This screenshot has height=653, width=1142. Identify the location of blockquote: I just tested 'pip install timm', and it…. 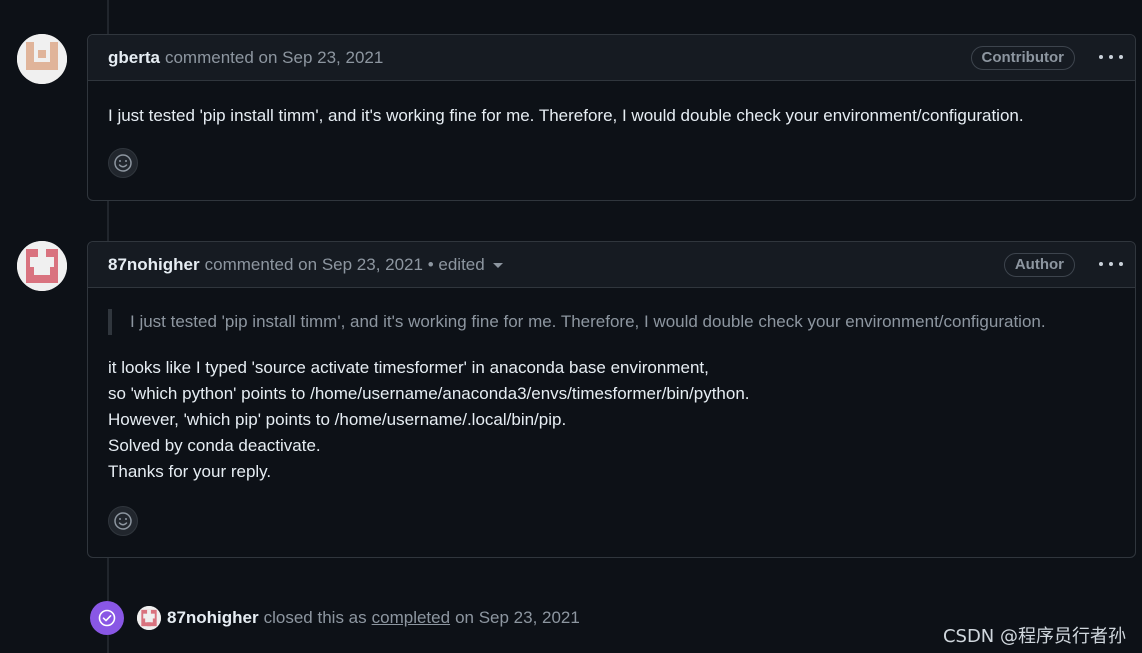
(611, 322).